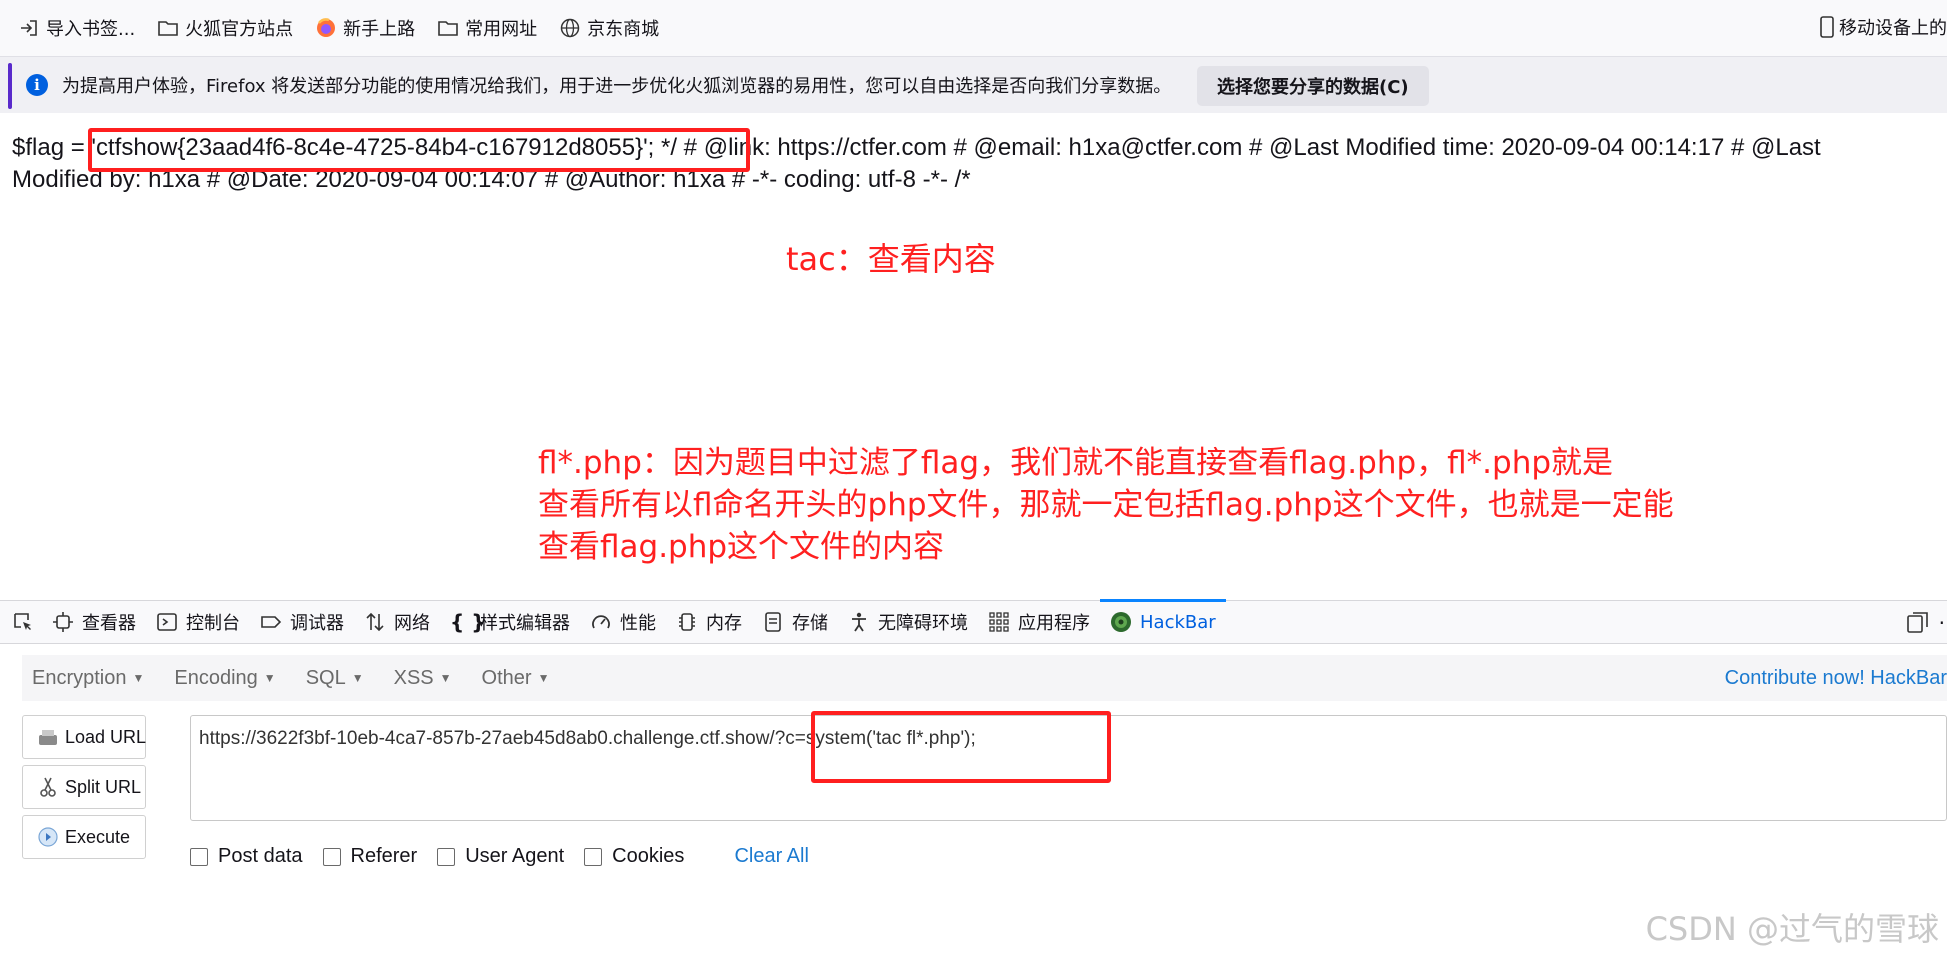 The width and height of the screenshot is (1947, 960). What do you see at coordinates (419, 150) in the screenshot?
I see `flag-highlight-box` at bounding box center [419, 150].